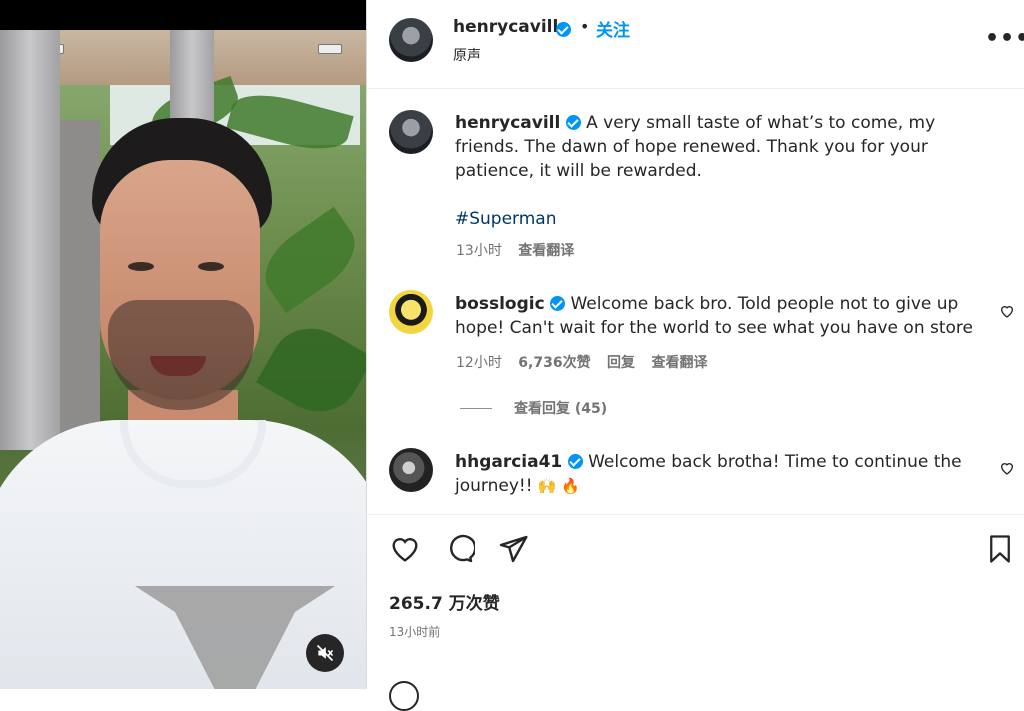  What do you see at coordinates (467, 55) in the screenshot?
I see `audio-label: 原声` at bounding box center [467, 55].